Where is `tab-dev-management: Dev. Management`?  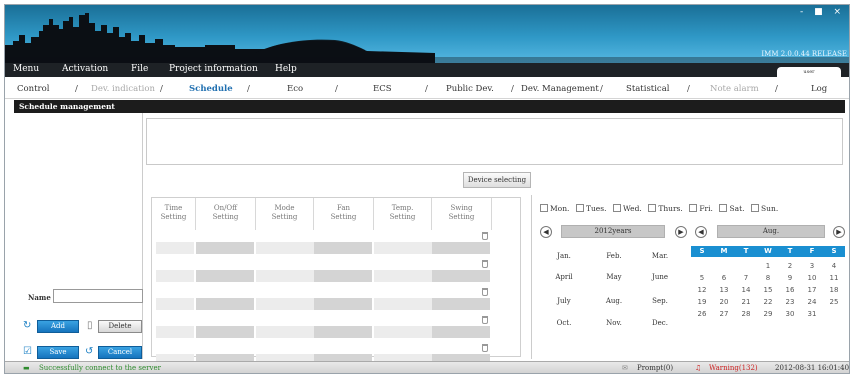 tab-dev-management: Dev. Management is located at coordinates (560, 89).